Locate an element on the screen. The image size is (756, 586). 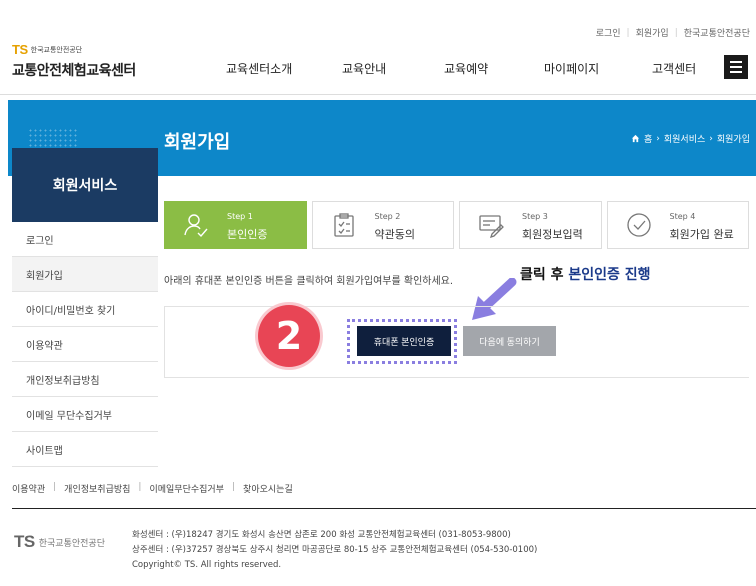
breadcrumb-member-service: 회원서비스 is located at coordinates (684, 138).